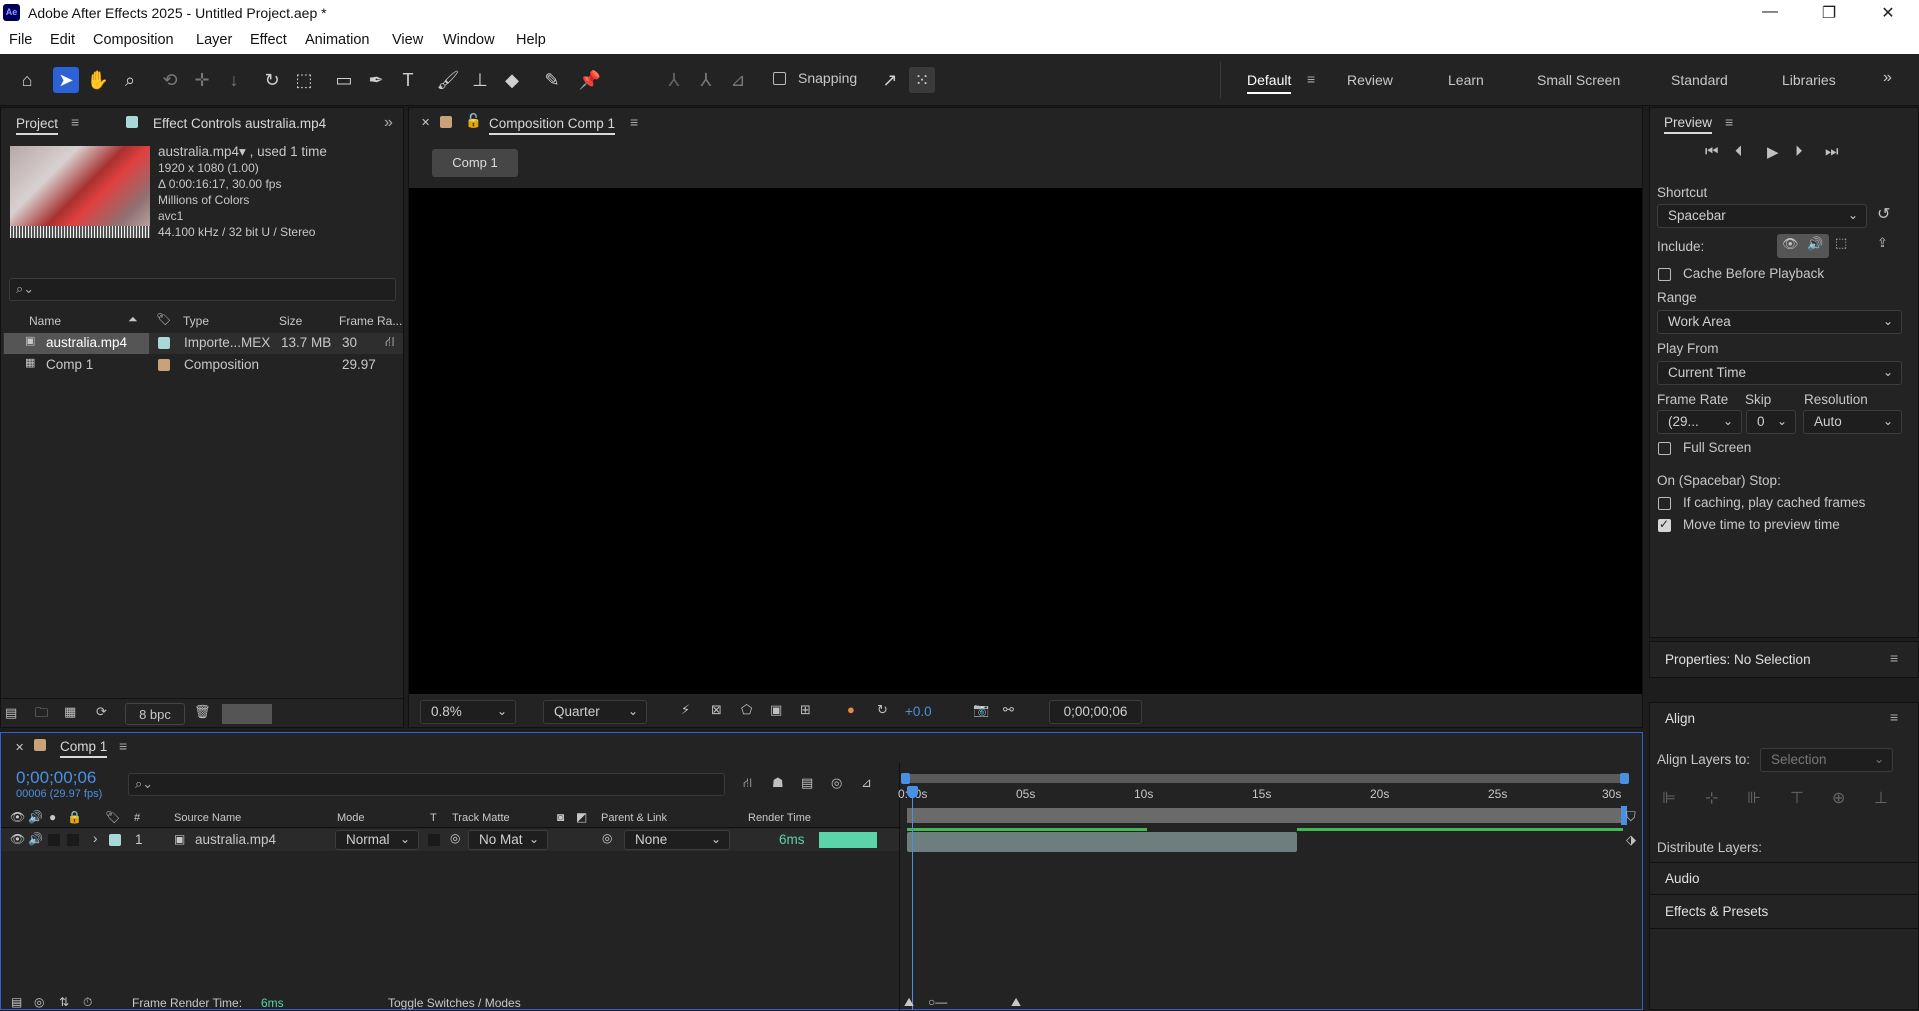  What do you see at coordinates (16, 1002) in the screenshot?
I see `layer-switches-icon: ▤` at bounding box center [16, 1002].